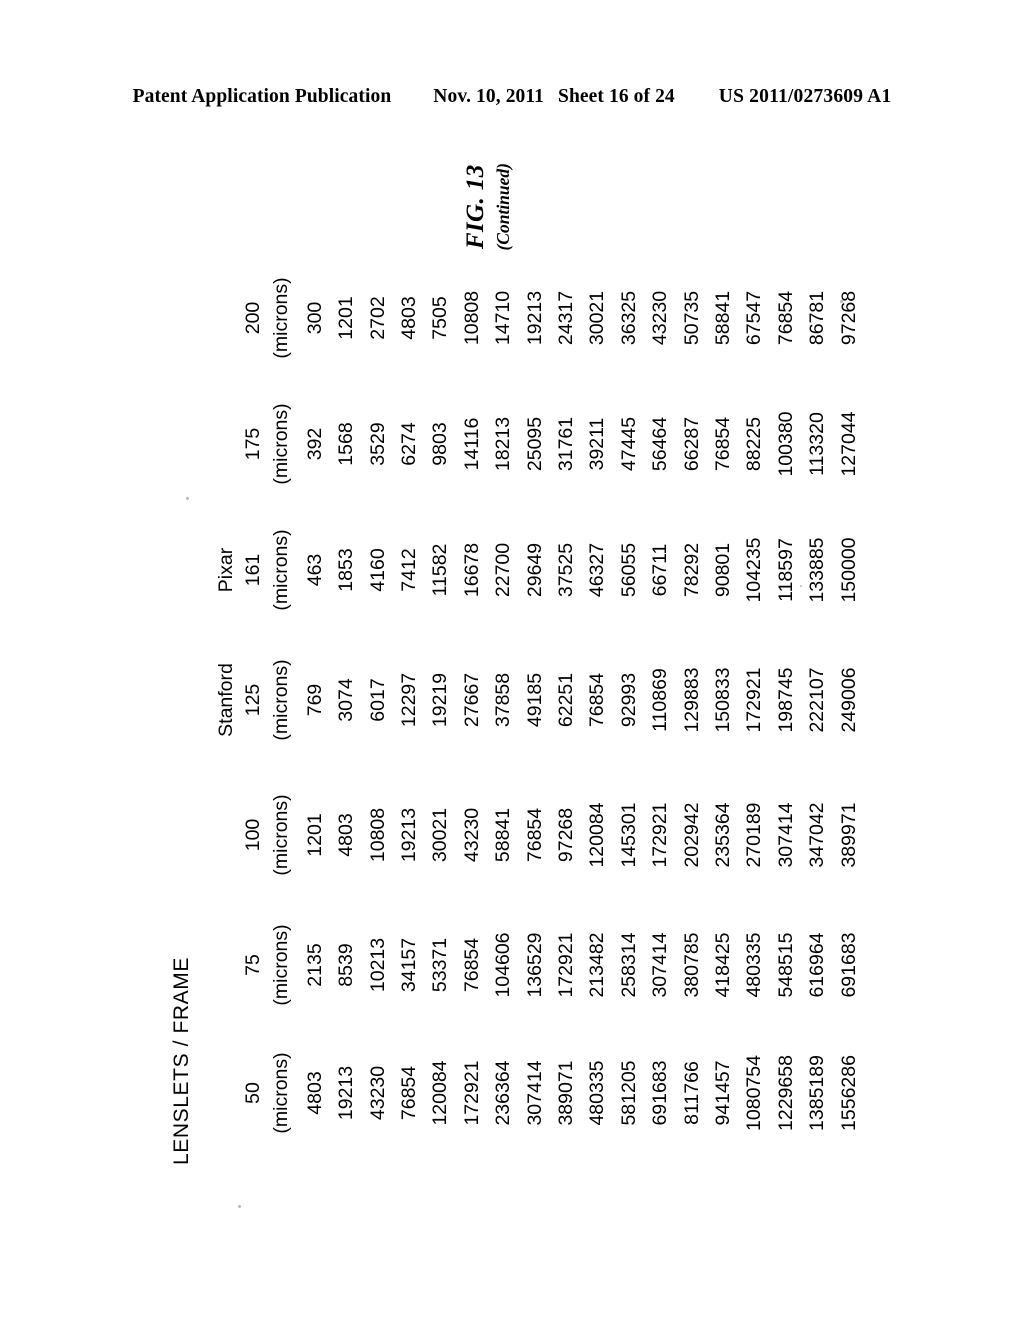  What do you see at coordinates (280, 965) in the screenshot?
I see `column-unit-1: (microns)` at bounding box center [280, 965].